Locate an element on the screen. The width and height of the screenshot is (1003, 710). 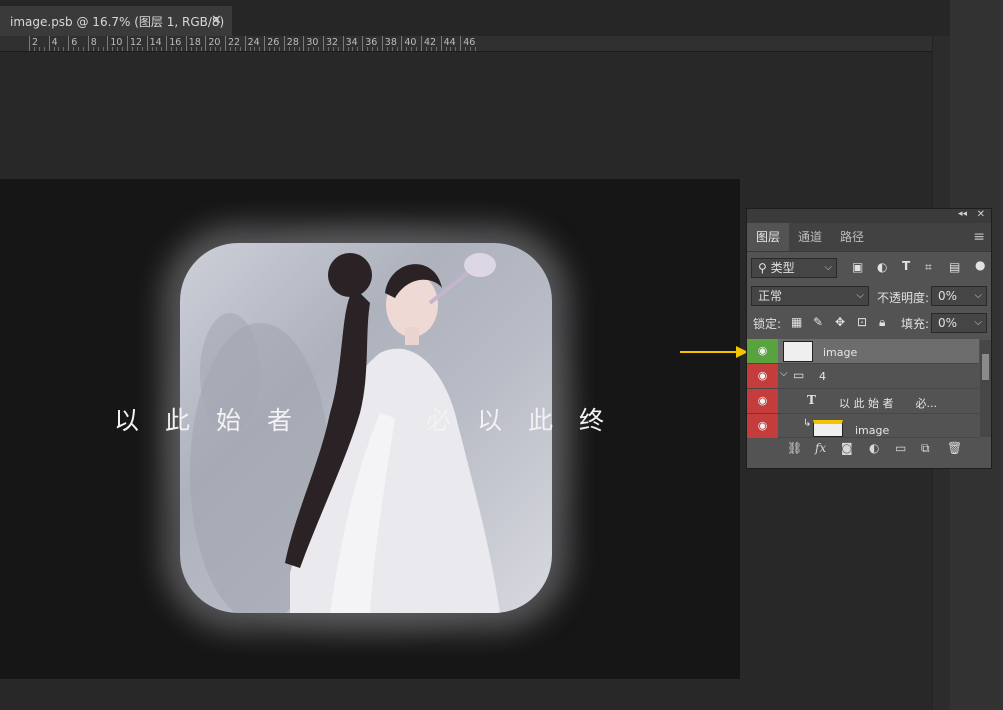
blend-mode-select: 正常 ⌵ is located at coordinates (810, 296).